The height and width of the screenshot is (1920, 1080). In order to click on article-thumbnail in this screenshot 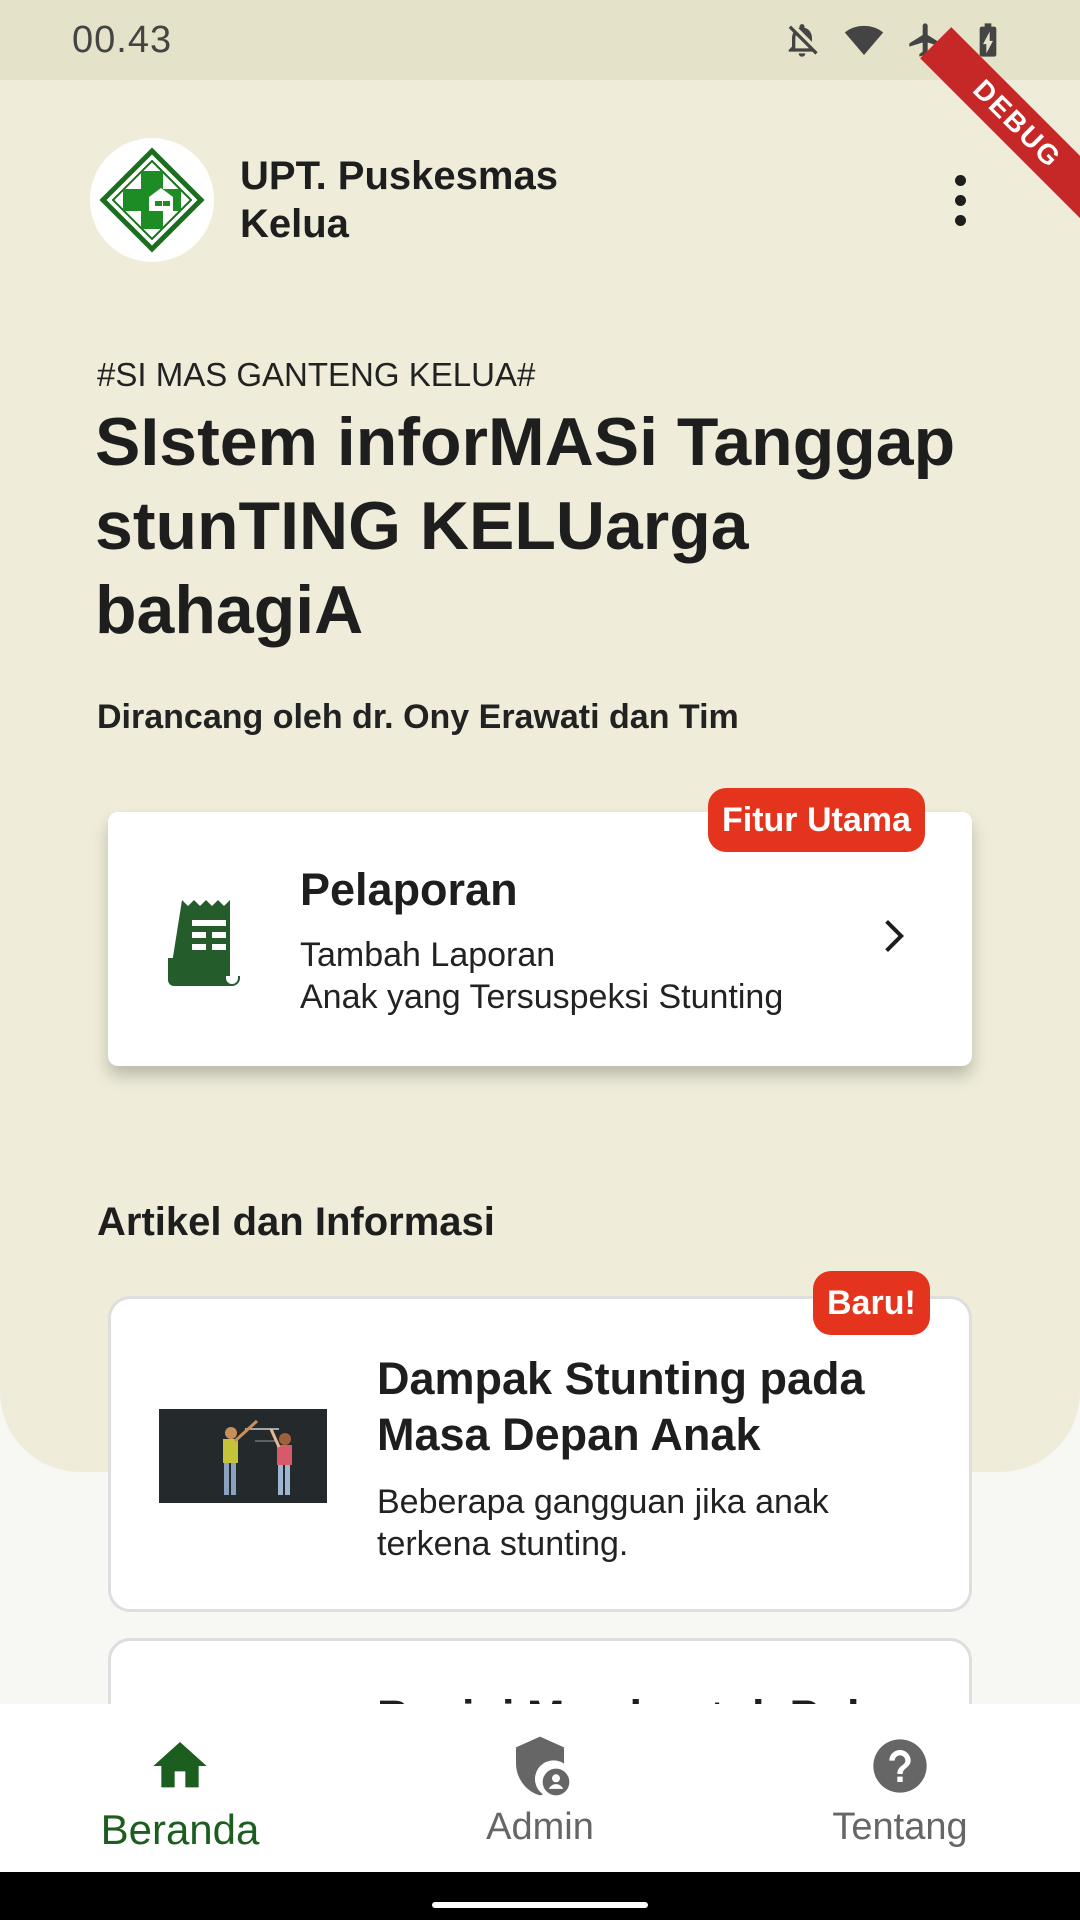, I will do `click(243, 1456)`.